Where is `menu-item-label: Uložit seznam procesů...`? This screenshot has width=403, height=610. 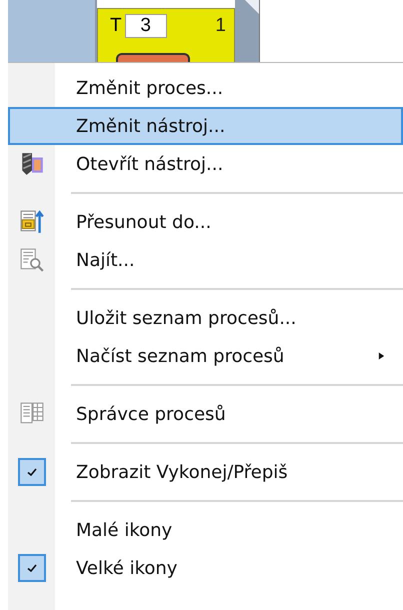
menu-item-label: Uložit seznam procesů... is located at coordinates (186, 318).